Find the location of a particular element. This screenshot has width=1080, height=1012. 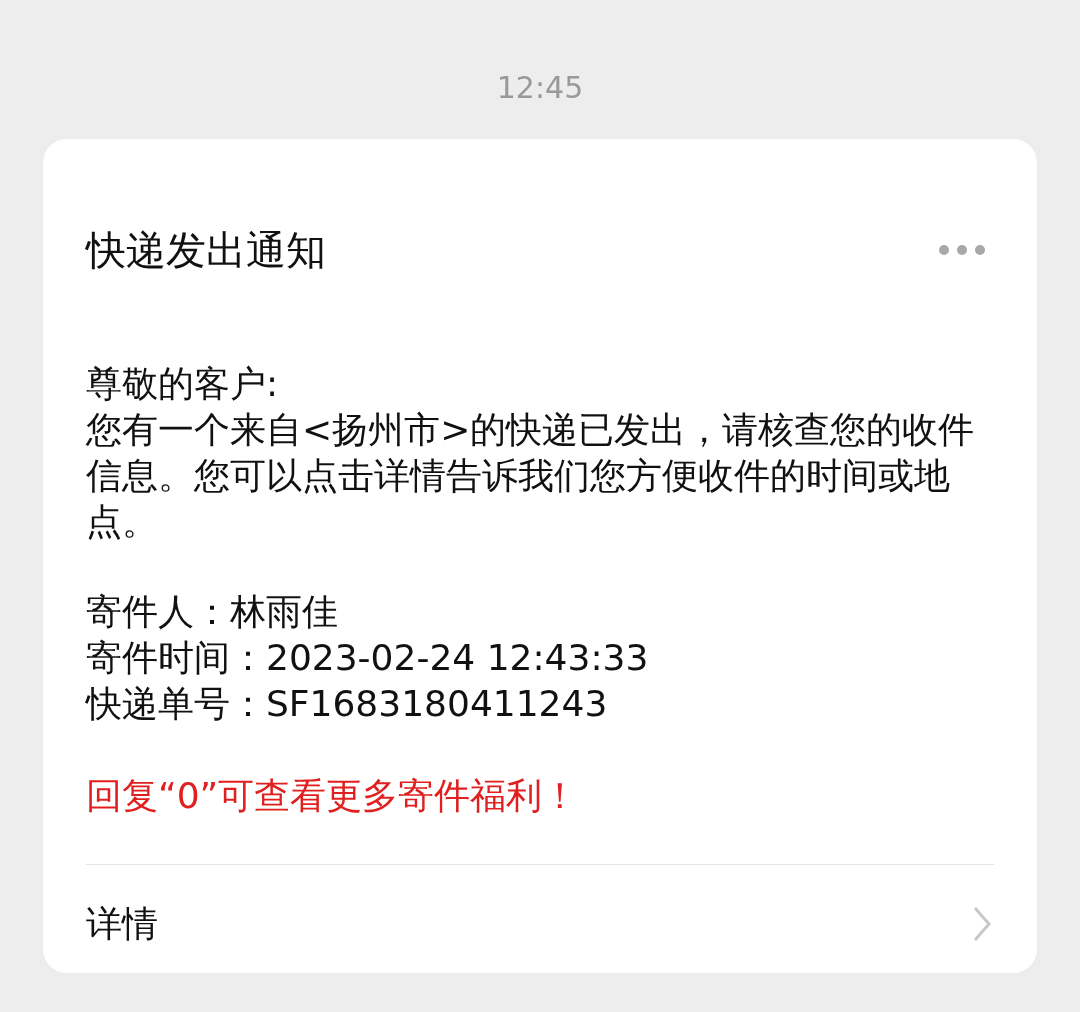

field-value: SF1683180411243 is located at coordinates (437, 704).